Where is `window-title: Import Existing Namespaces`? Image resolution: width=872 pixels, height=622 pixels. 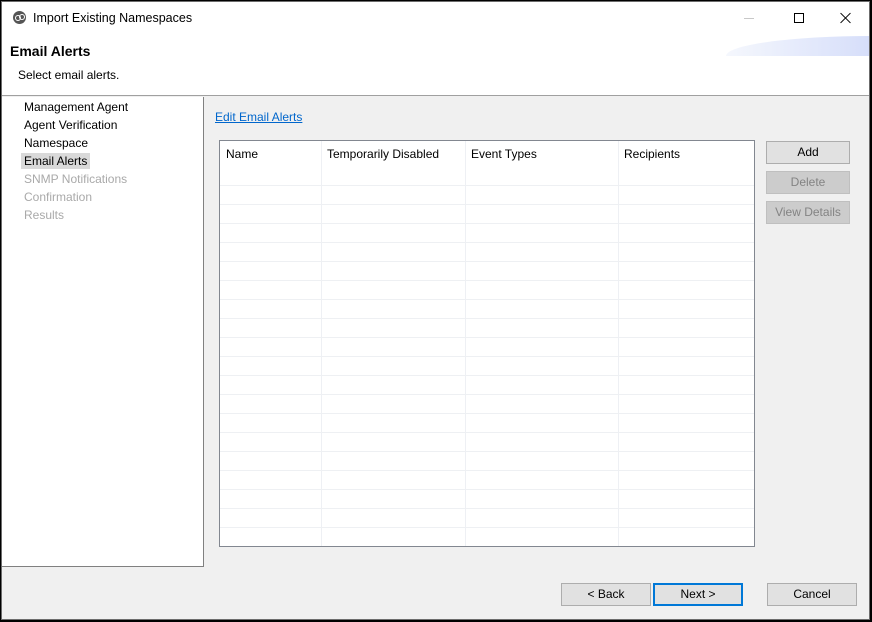 window-title: Import Existing Namespaces is located at coordinates (113, 18).